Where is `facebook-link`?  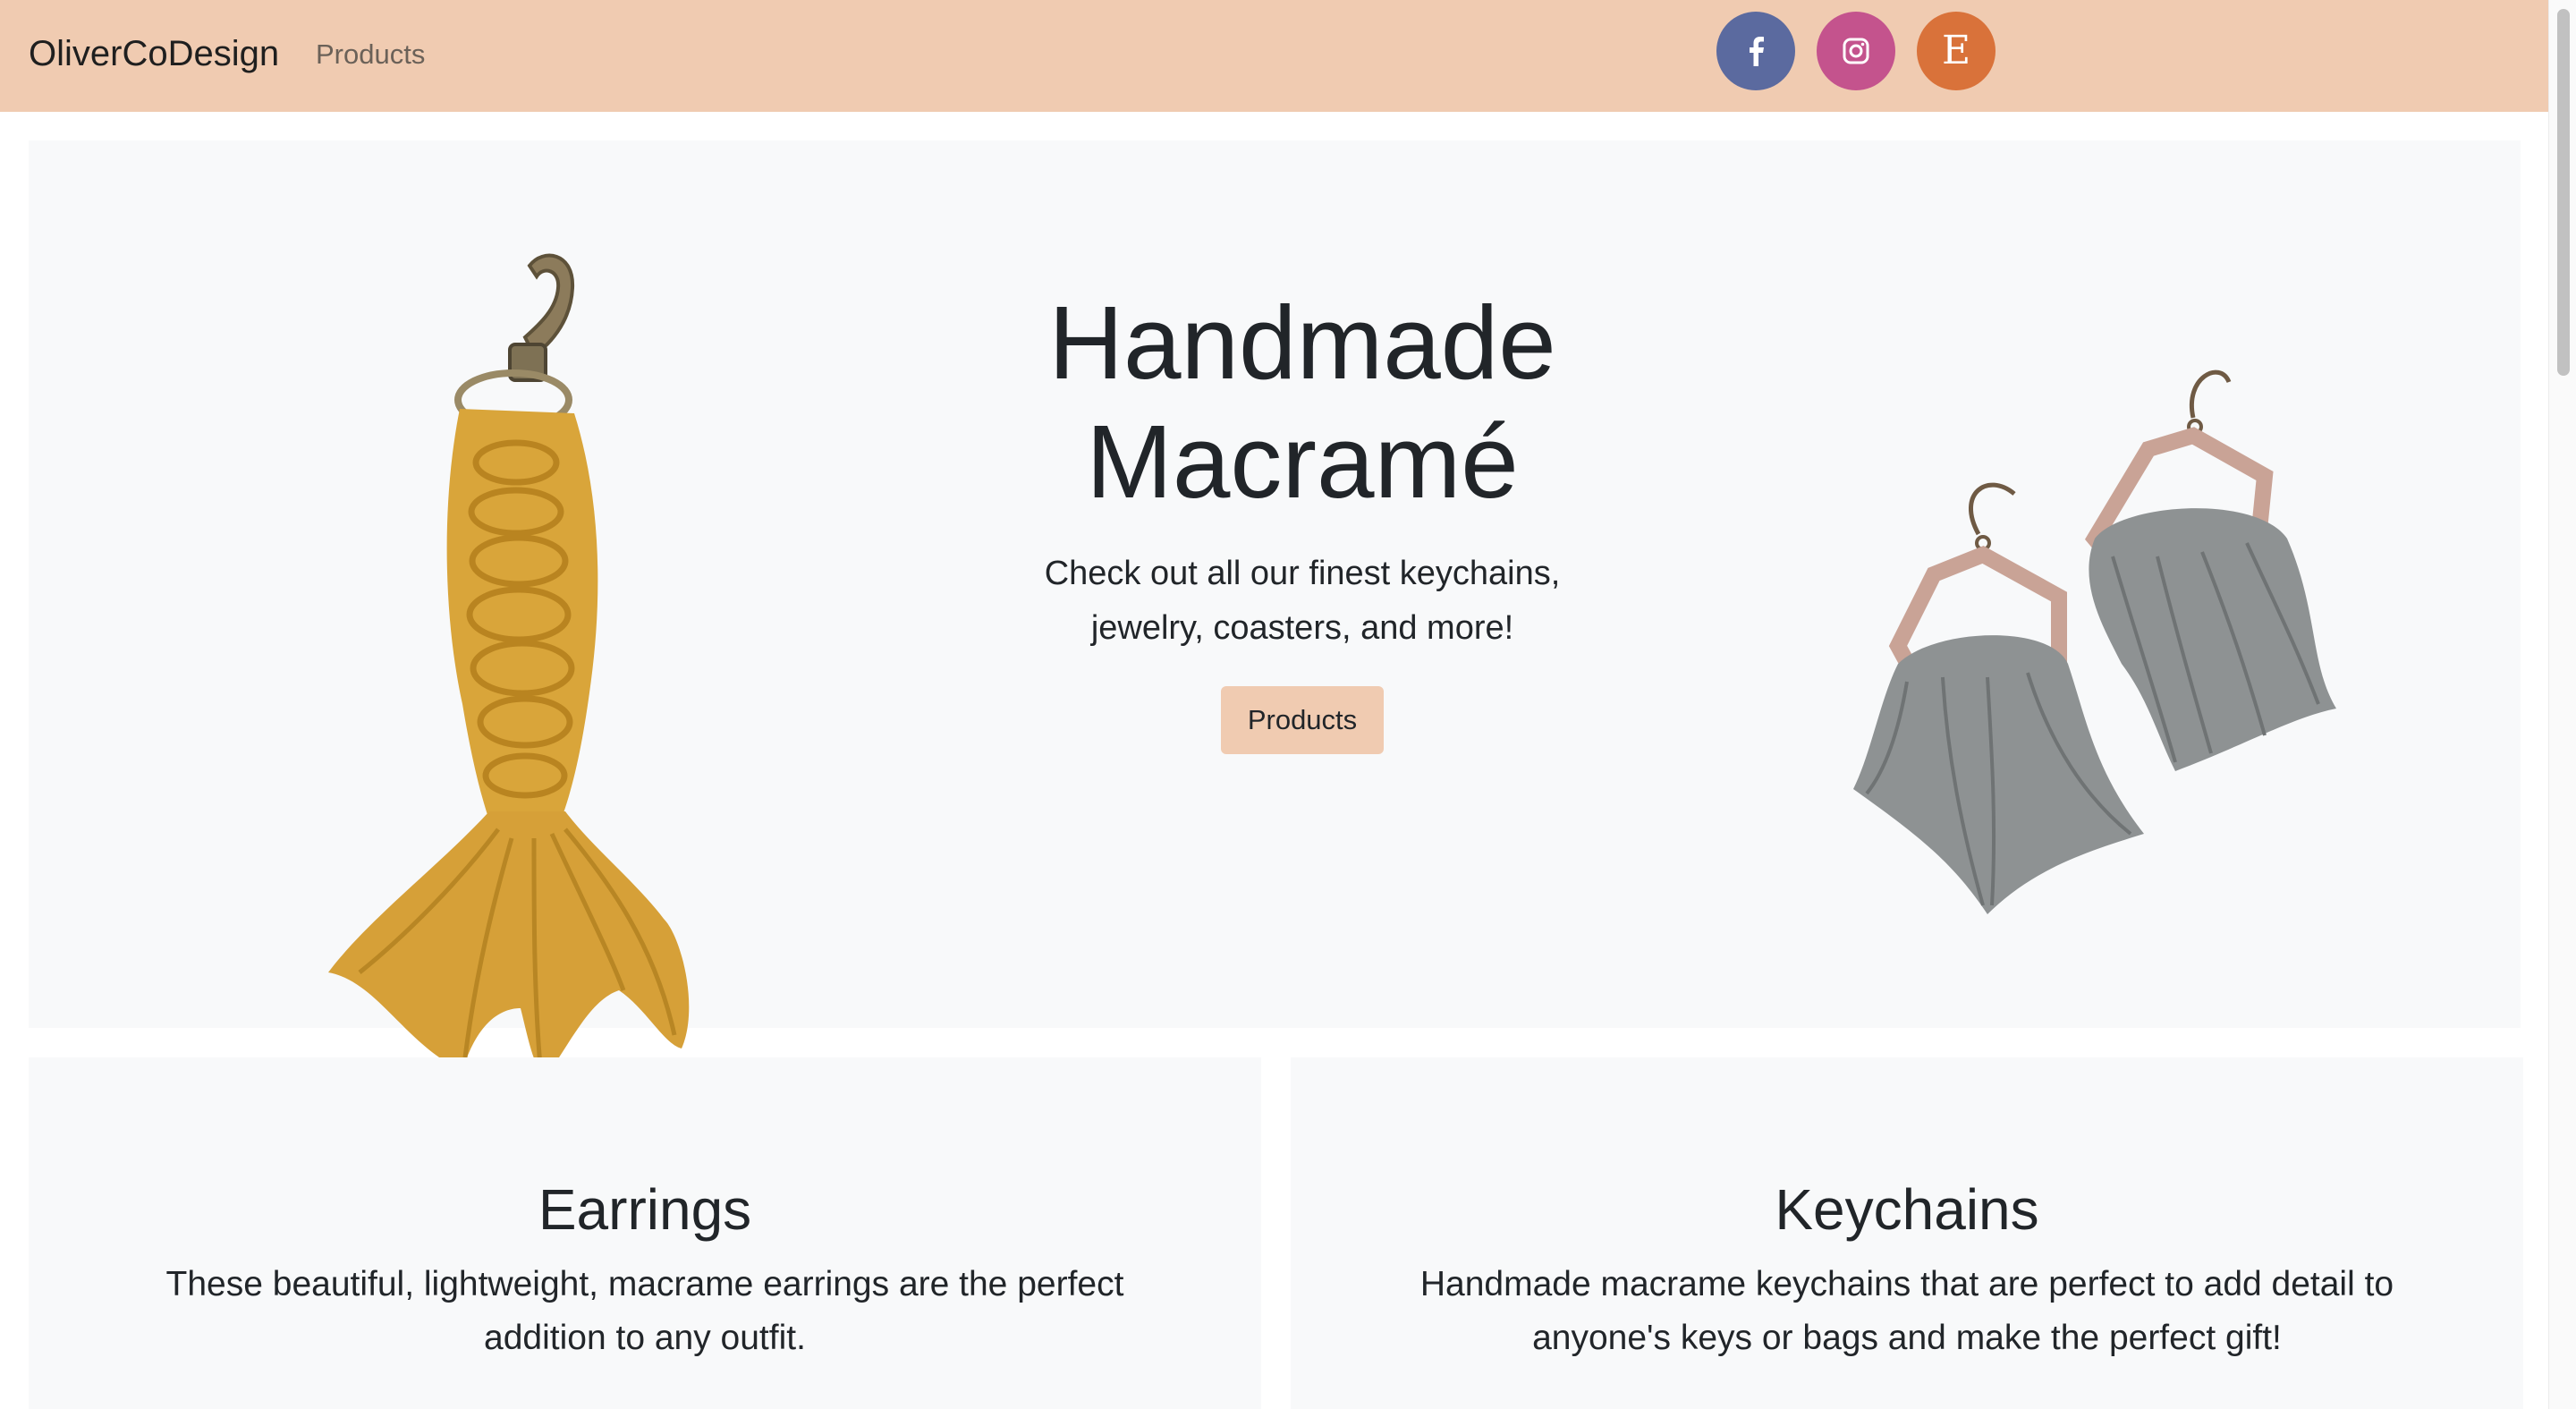
facebook-link is located at coordinates (1755, 51).